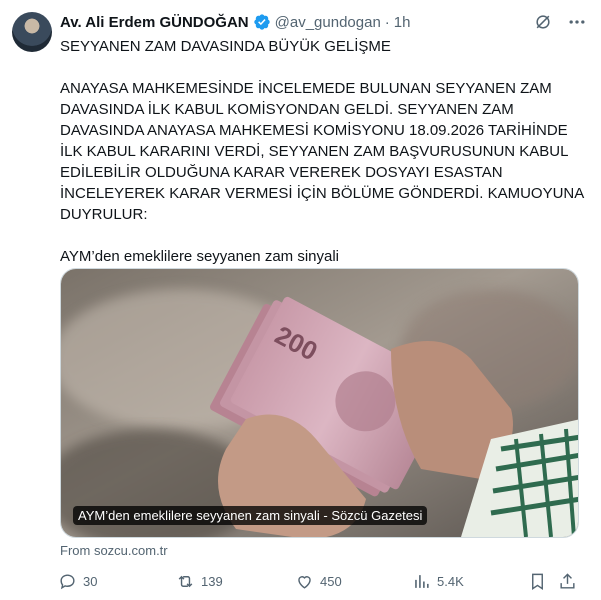  Describe the element at coordinates (67, 581) in the screenshot. I see `reply-icon` at that location.